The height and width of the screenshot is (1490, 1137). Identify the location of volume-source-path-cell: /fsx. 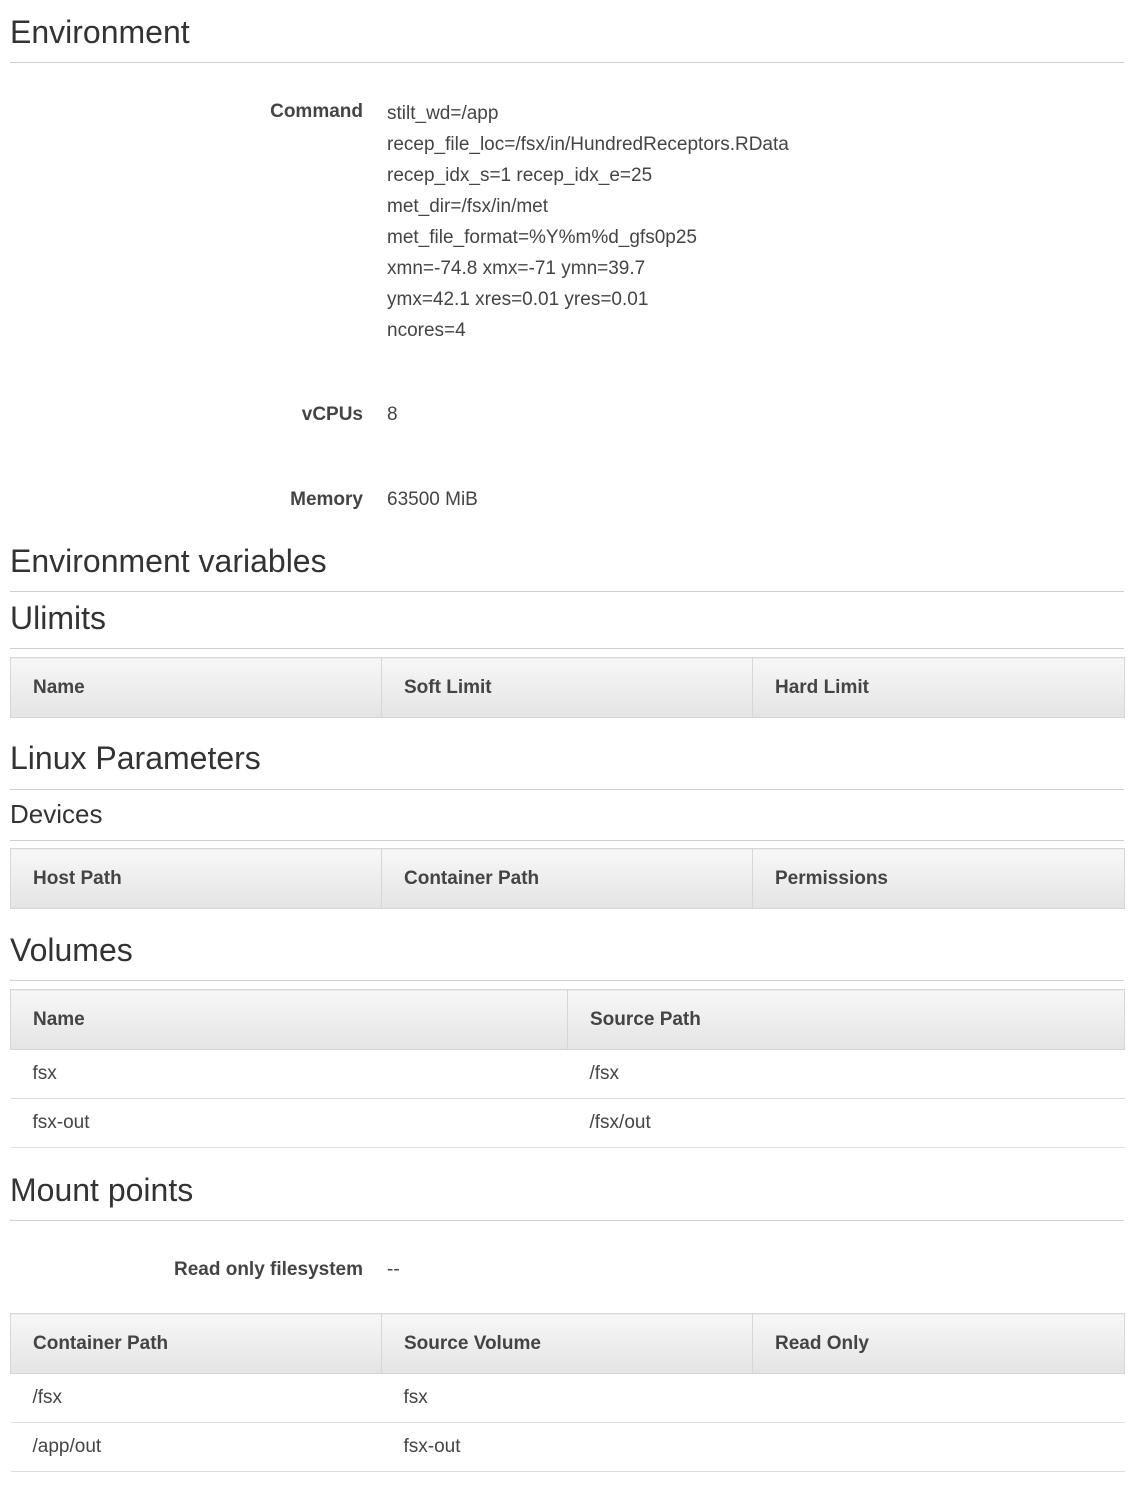
(846, 1074).